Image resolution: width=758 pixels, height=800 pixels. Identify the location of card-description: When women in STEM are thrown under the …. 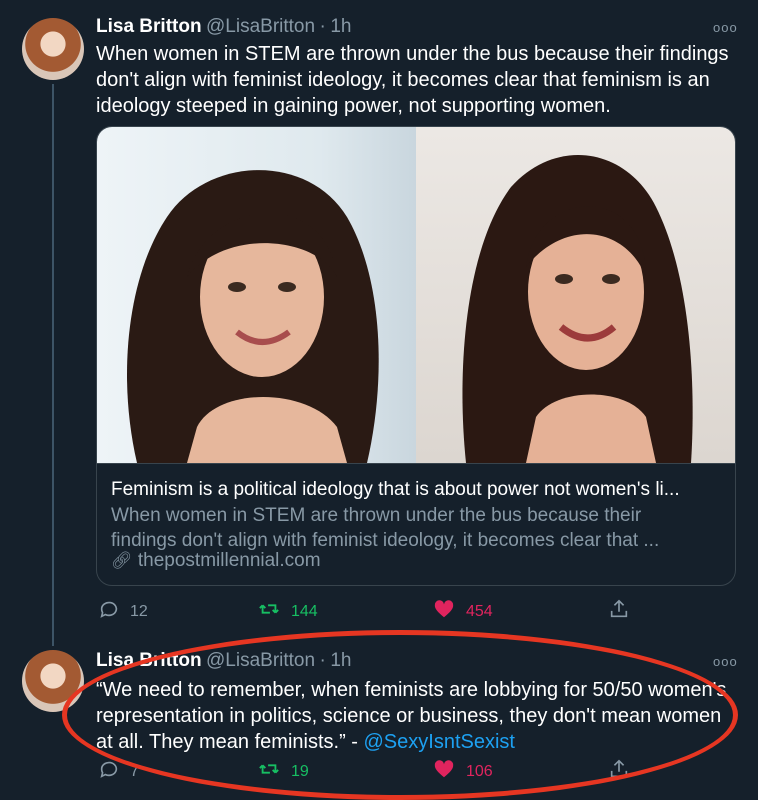
(385, 528).